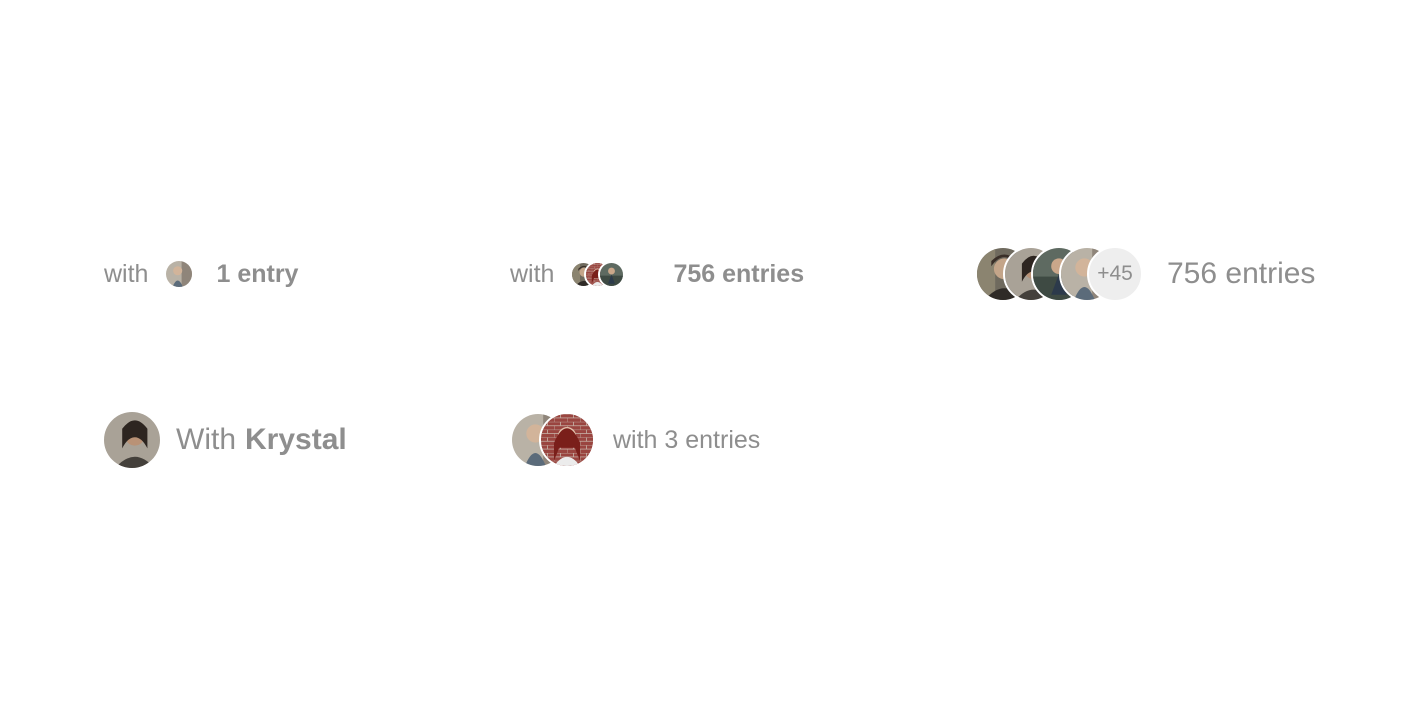  What do you see at coordinates (686, 440) in the screenshot?
I see `entry-count: with 3 entries` at bounding box center [686, 440].